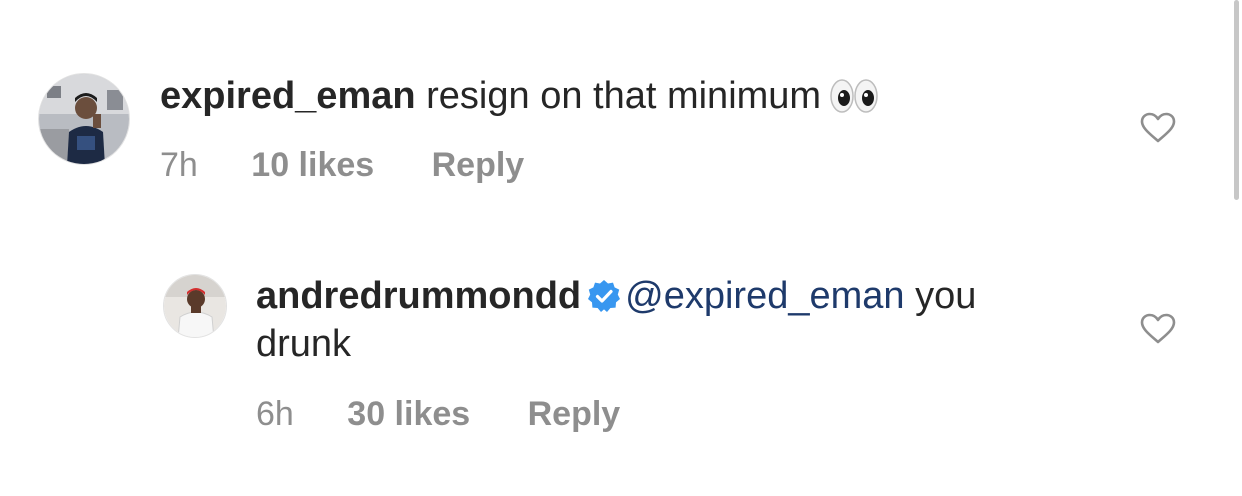 The height and width of the screenshot is (496, 1242). What do you see at coordinates (854, 102) in the screenshot?
I see `eyes-emoji-icon` at bounding box center [854, 102].